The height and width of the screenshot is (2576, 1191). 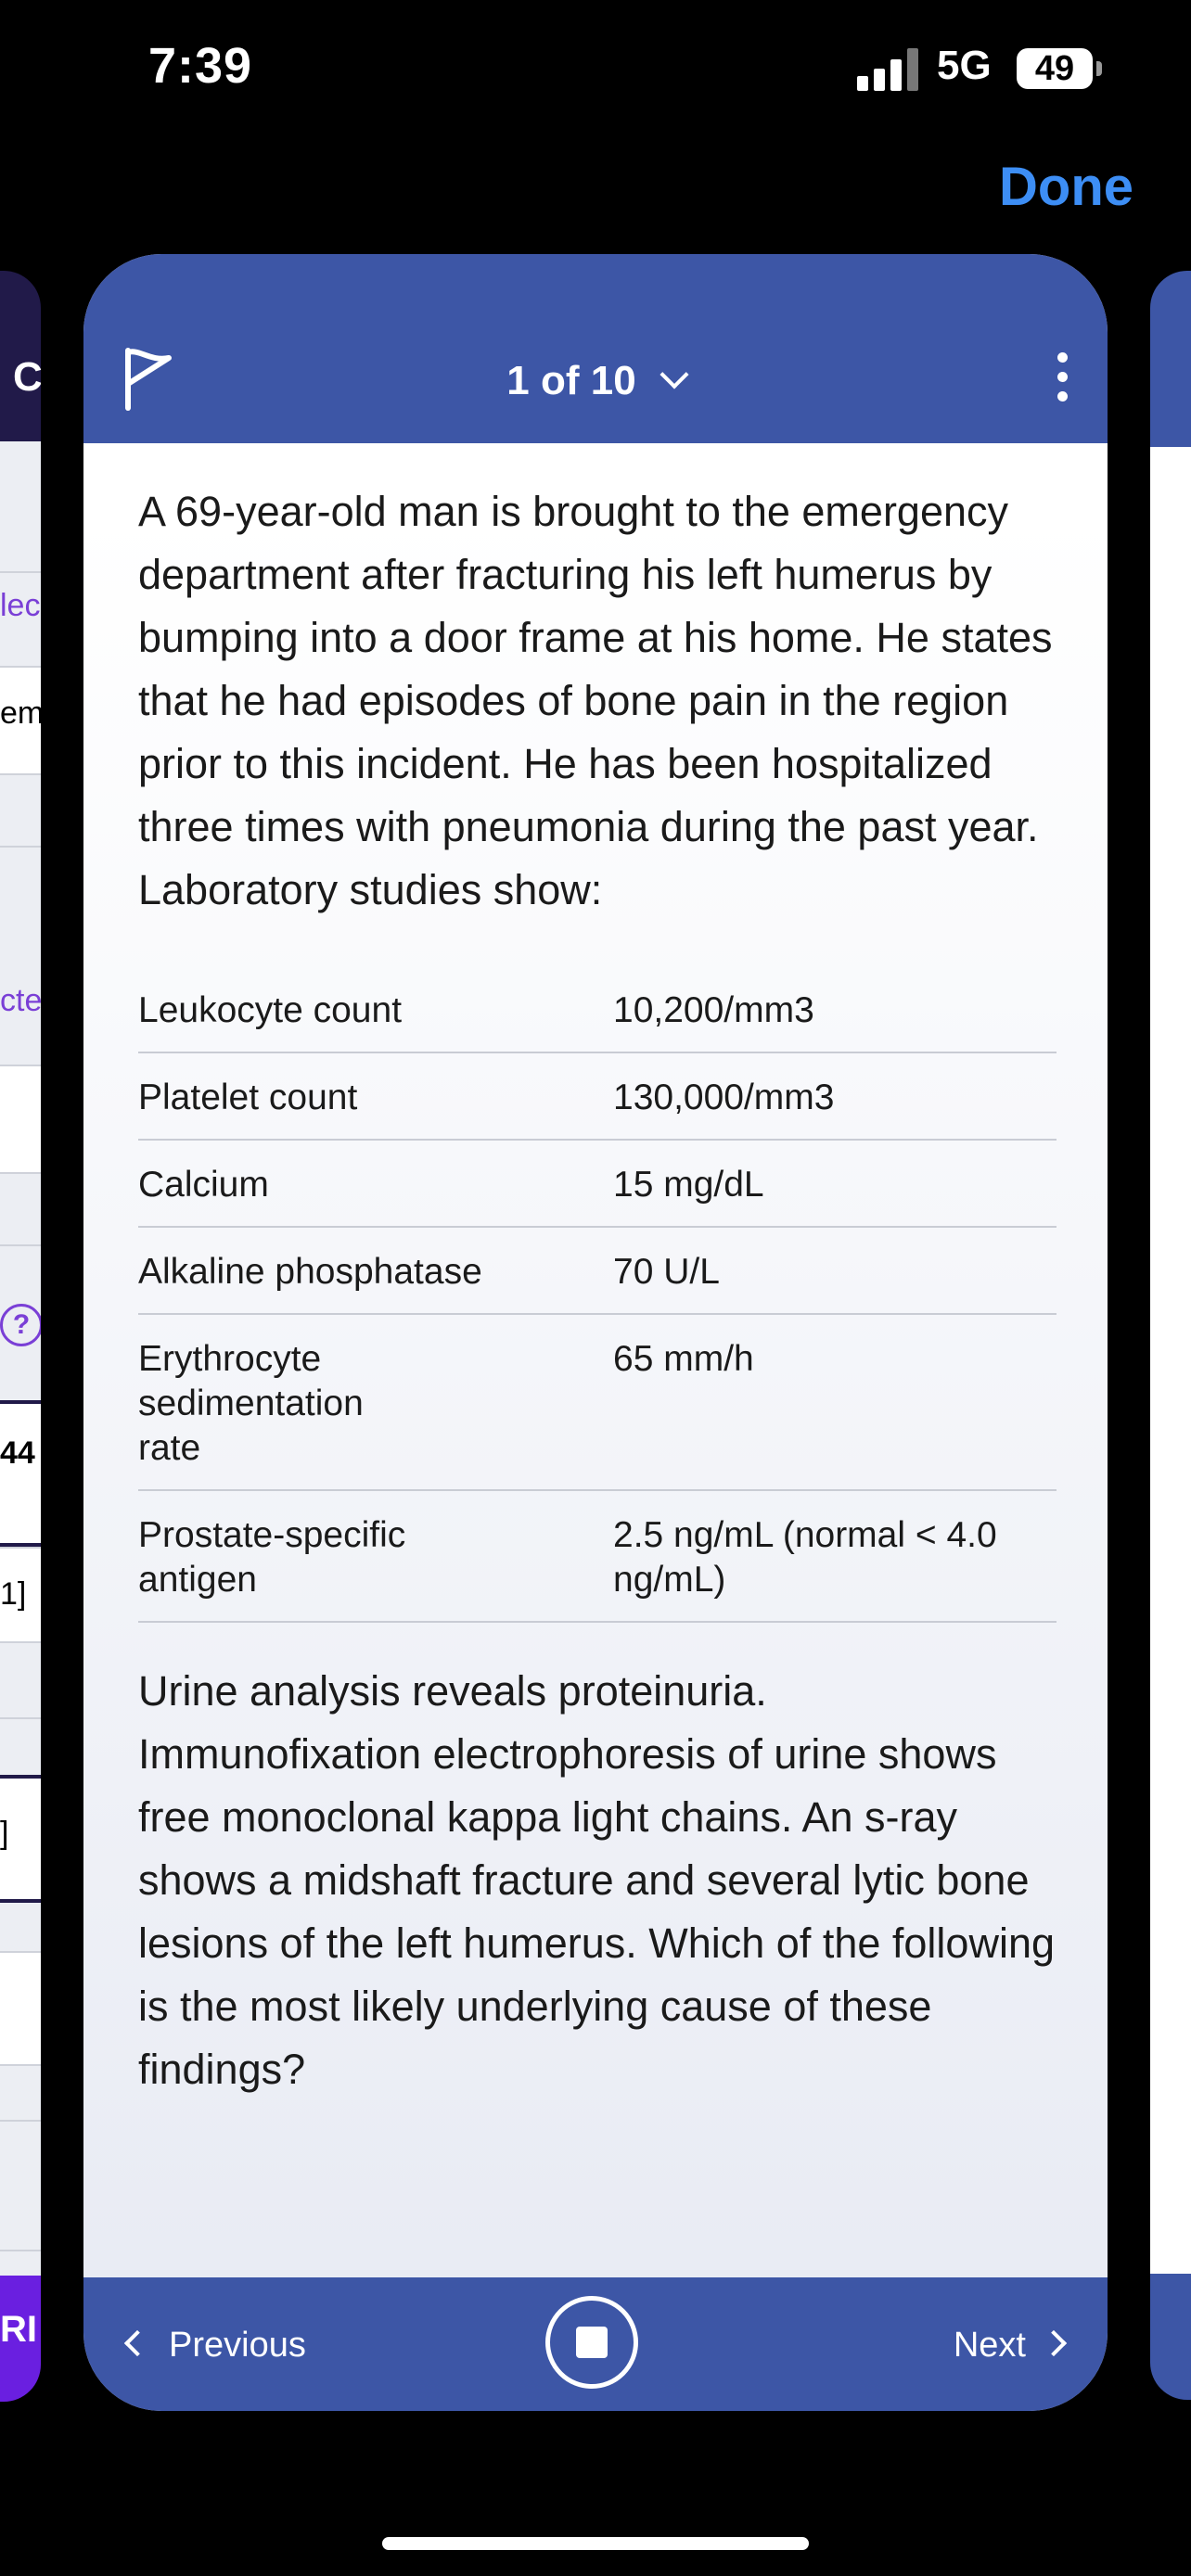 What do you see at coordinates (597, 1403) in the screenshot?
I see `lab-row: Erythrocyte sedimentation rate 65 mm/h` at bounding box center [597, 1403].